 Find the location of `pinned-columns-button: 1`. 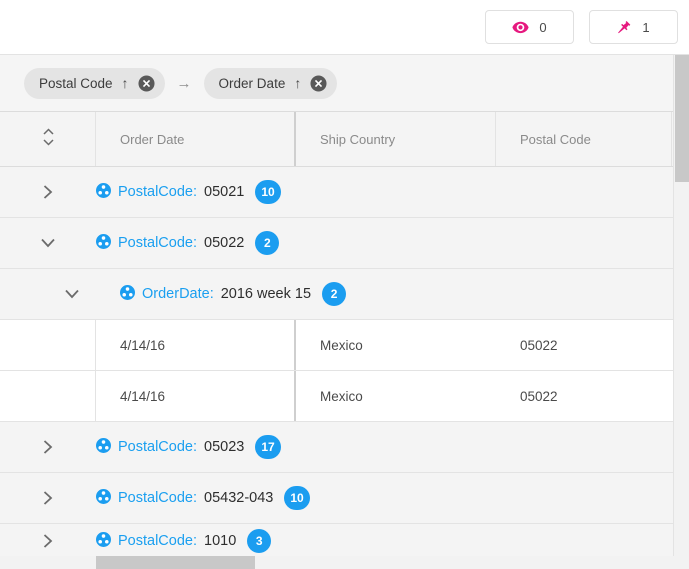

pinned-columns-button: 1 is located at coordinates (633, 27).